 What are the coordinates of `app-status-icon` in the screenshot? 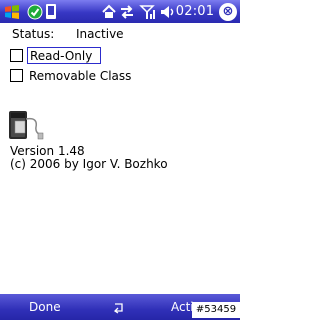 It's located at (35, 11).